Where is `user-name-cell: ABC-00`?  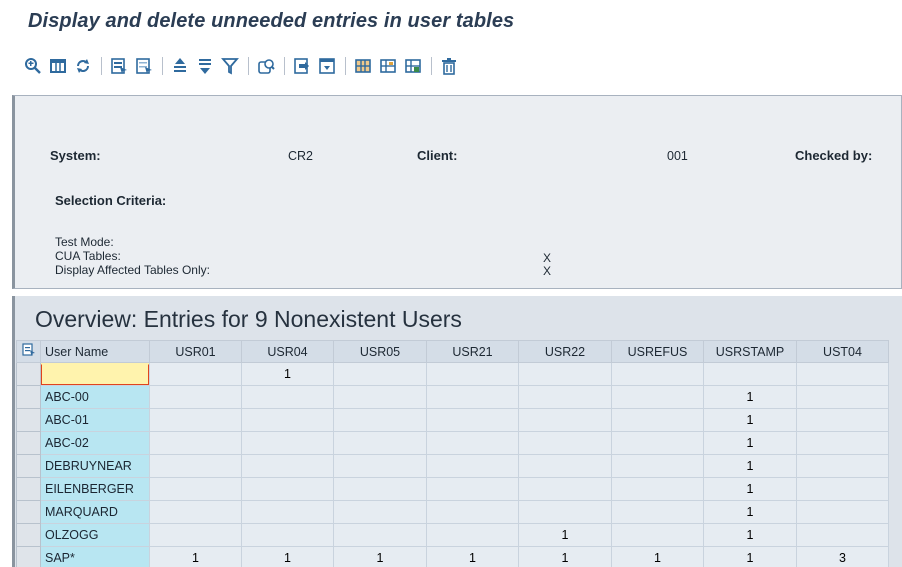
user-name-cell: ABC-00 is located at coordinates (95, 397).